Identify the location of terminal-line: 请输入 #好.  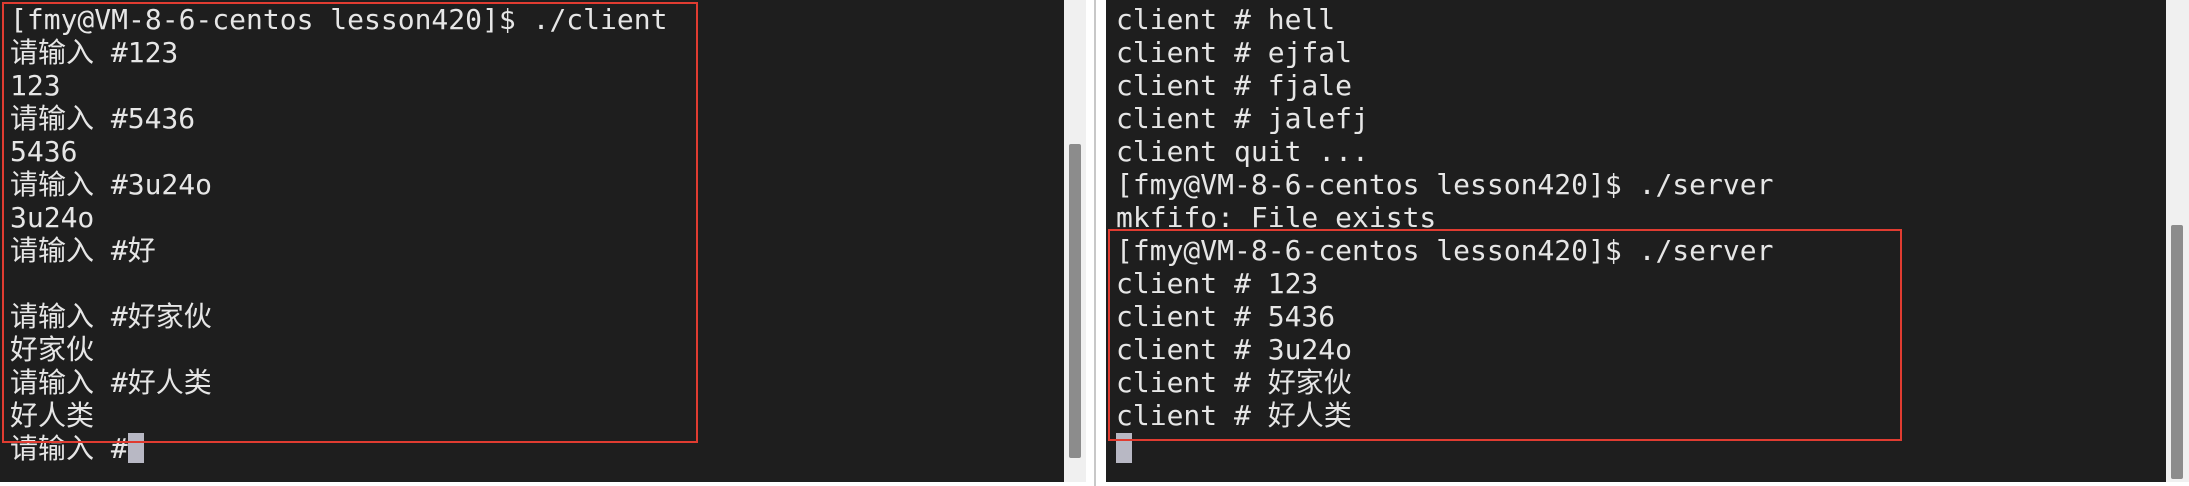
(83, 250).